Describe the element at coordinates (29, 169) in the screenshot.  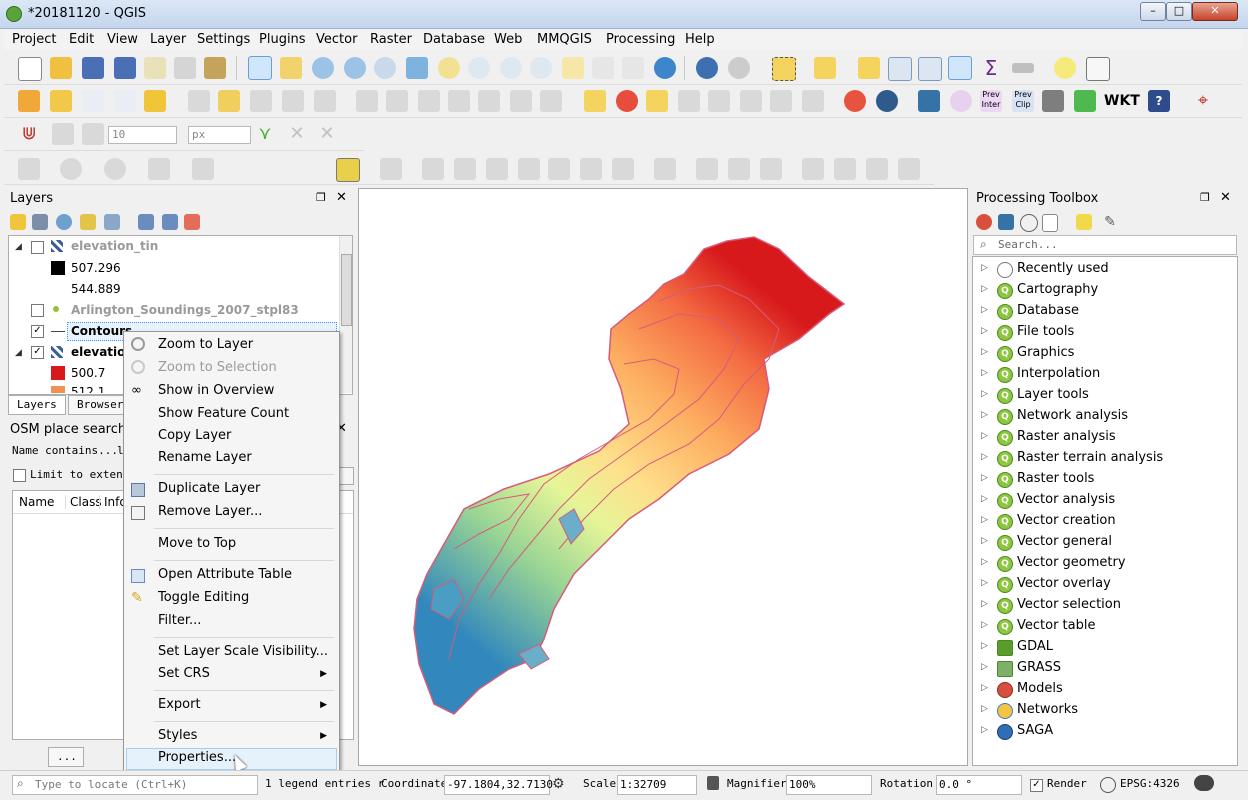
I see `add-ring-icon` at that location.